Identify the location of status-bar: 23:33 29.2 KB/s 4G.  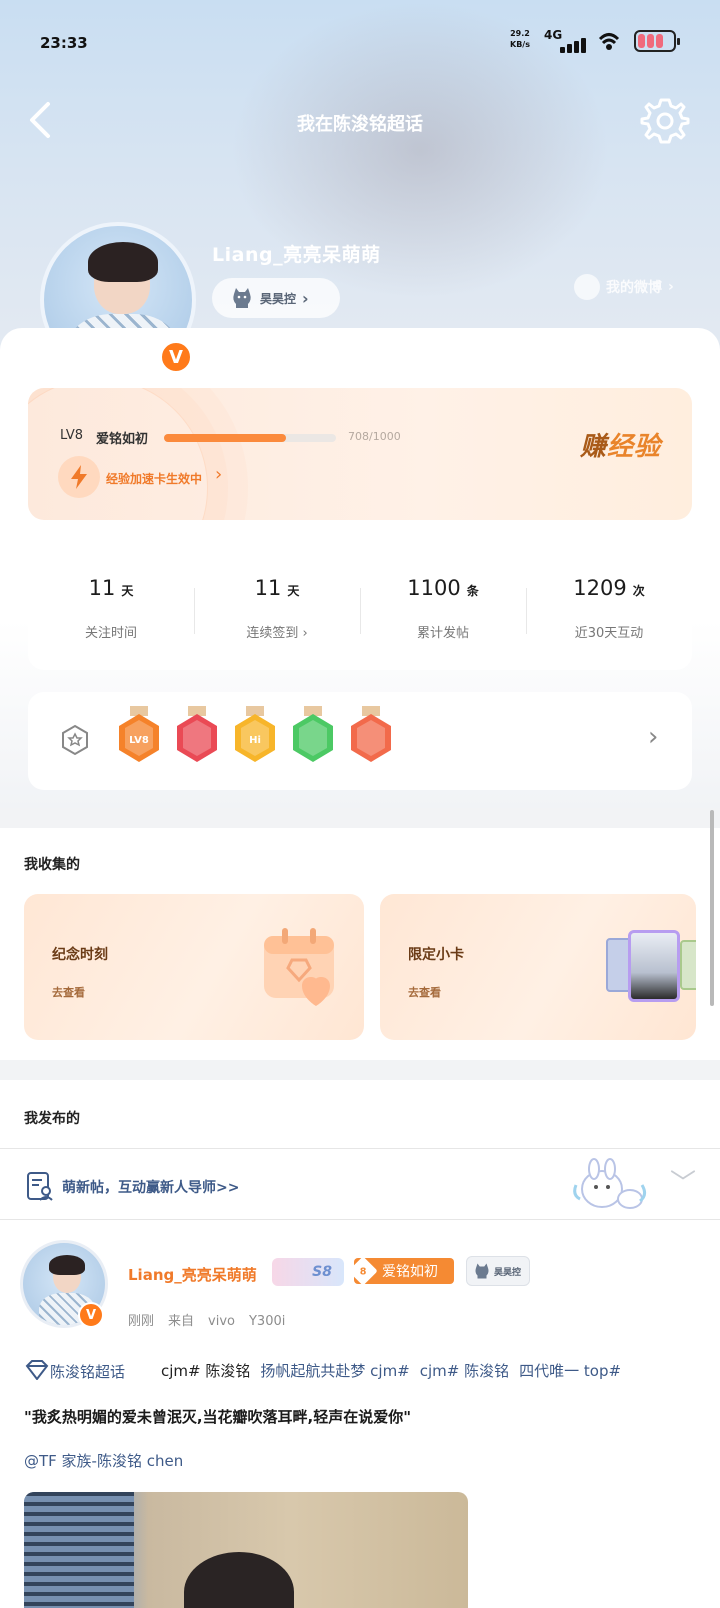
(360, 40).